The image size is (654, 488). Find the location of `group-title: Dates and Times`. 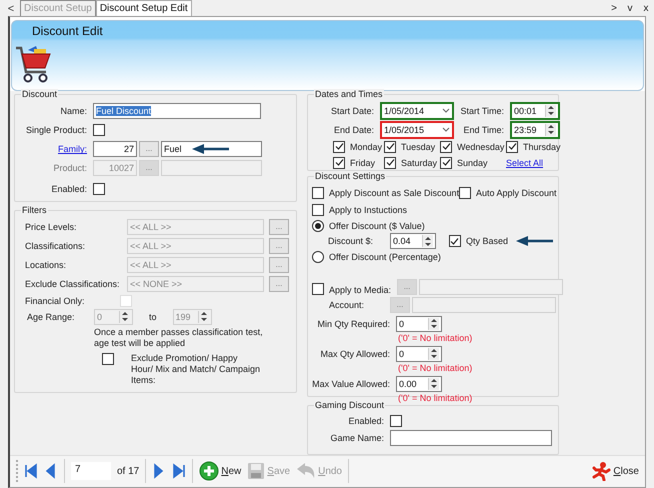

group-title: Dates and Times is located at coordinates (349, 94).